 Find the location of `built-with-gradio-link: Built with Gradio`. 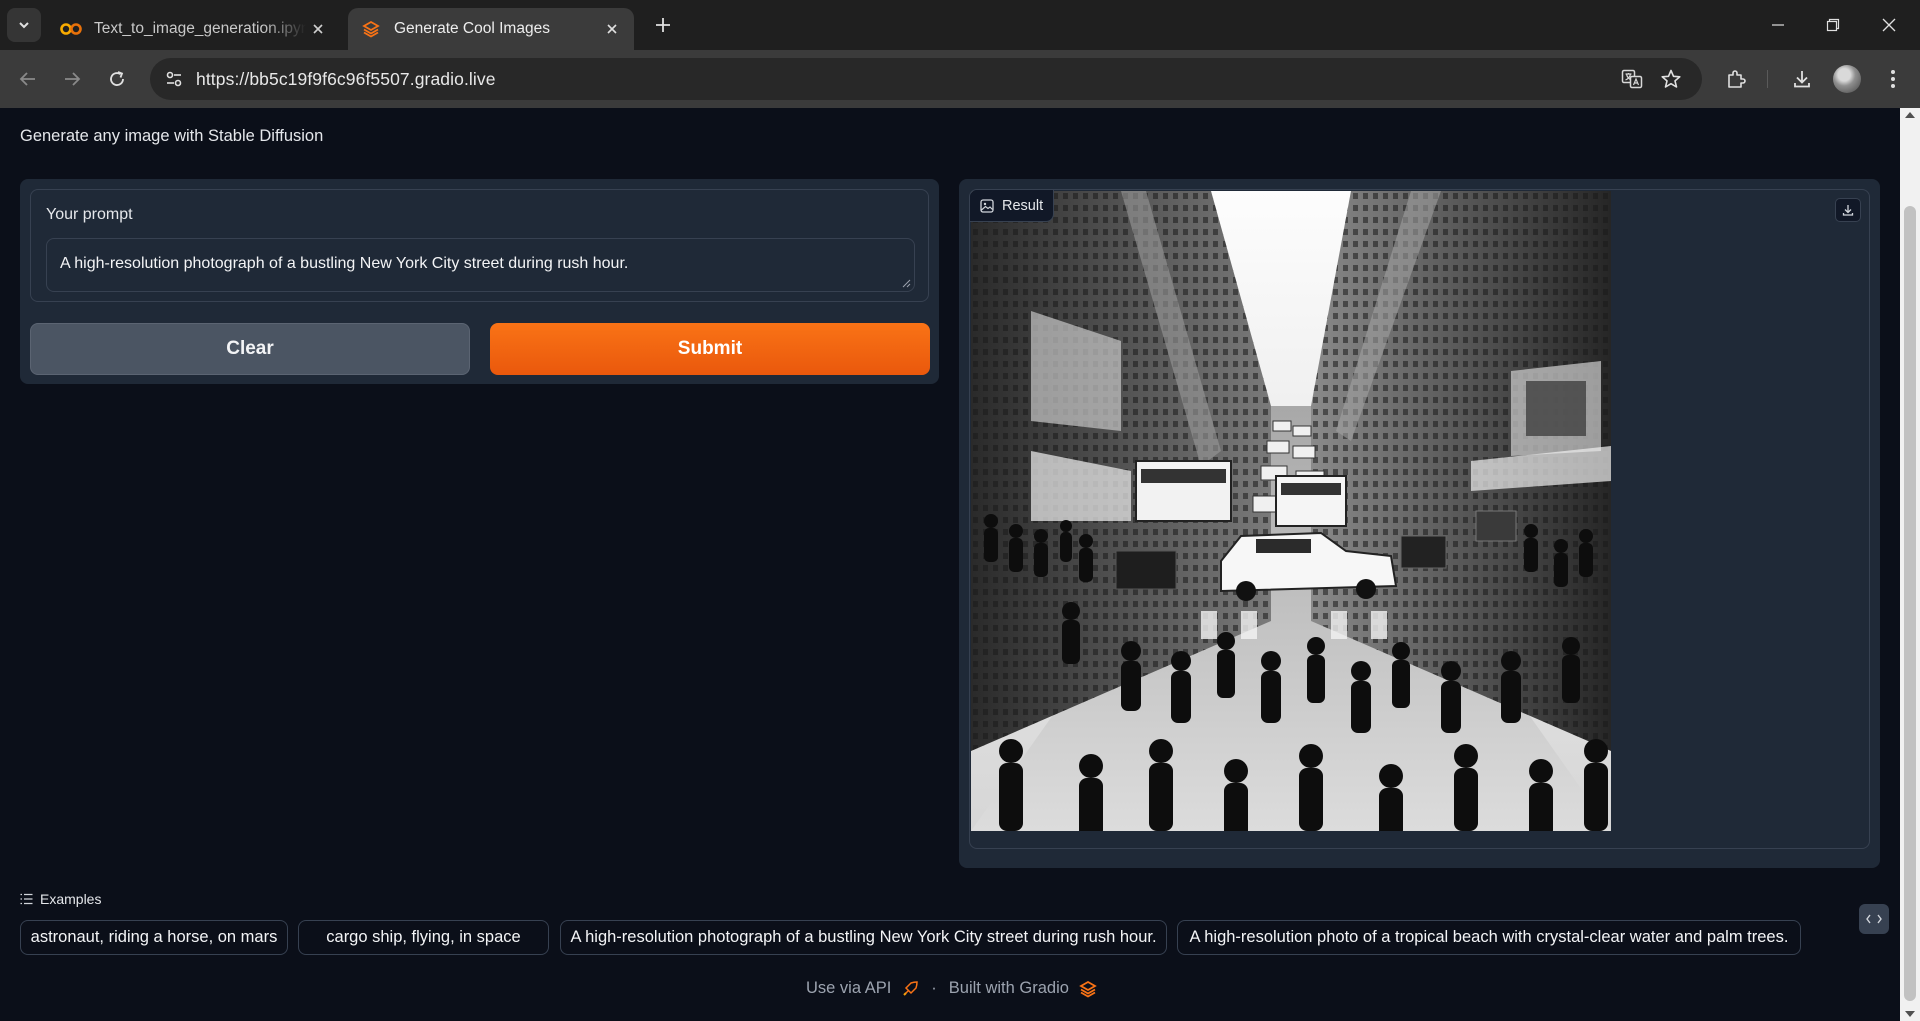

built-with-gradio-link: Built with Gradio is located at coordinates (1009, 988).